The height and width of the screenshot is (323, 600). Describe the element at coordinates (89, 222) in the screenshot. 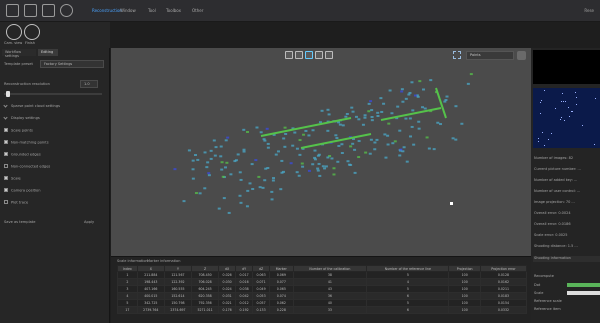

I see `apply-button: Apply` at that location.